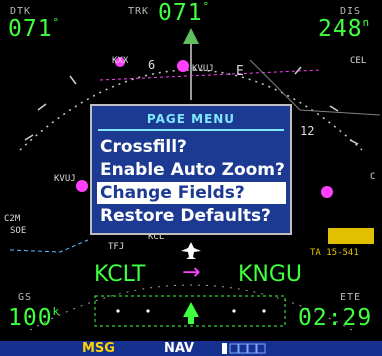 This screenshot has height=356, width=382. What do you see at coordinates (179, 348) in the screenshot?
I see `nav-annunciator: NAV` at bounding box center [179, 348].